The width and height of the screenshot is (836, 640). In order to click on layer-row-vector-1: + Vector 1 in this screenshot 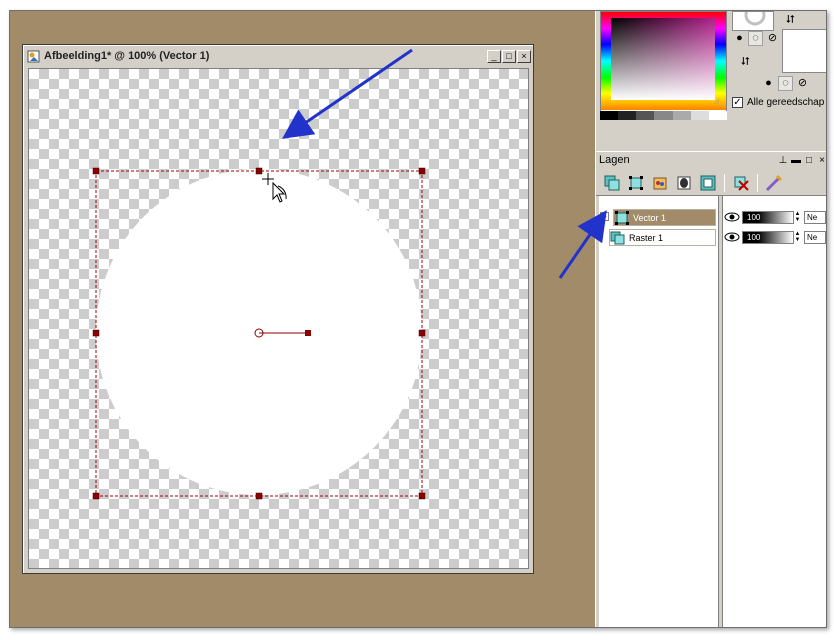, I will do `click(659, 217)`.